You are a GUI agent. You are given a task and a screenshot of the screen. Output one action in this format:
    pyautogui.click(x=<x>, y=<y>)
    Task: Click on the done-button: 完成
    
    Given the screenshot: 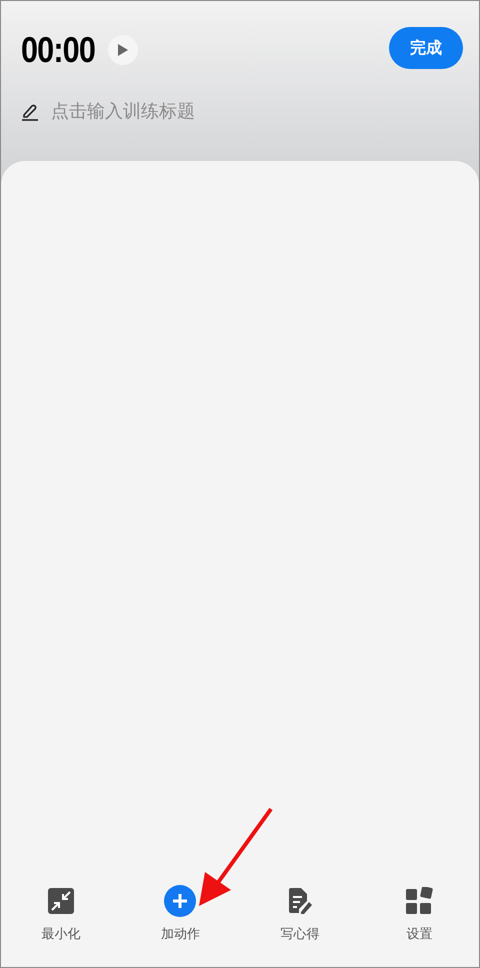 What is the action you would take?
    pyautogui.click(x=426, y=48)
    